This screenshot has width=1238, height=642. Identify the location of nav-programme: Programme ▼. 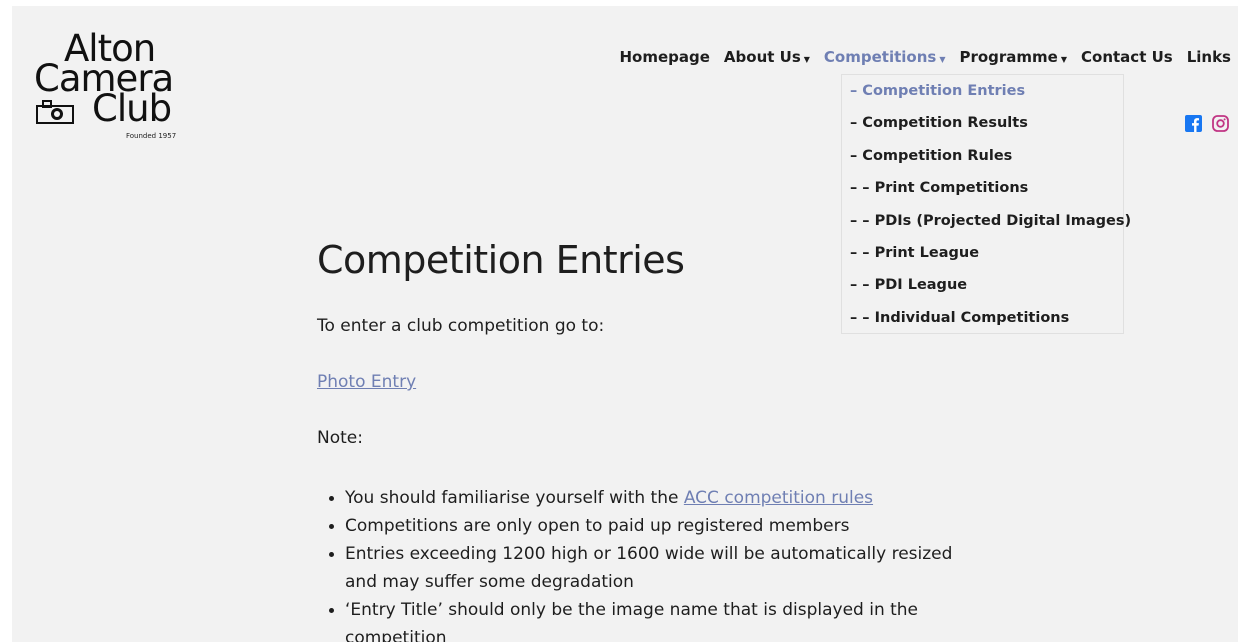
(1013, 57).